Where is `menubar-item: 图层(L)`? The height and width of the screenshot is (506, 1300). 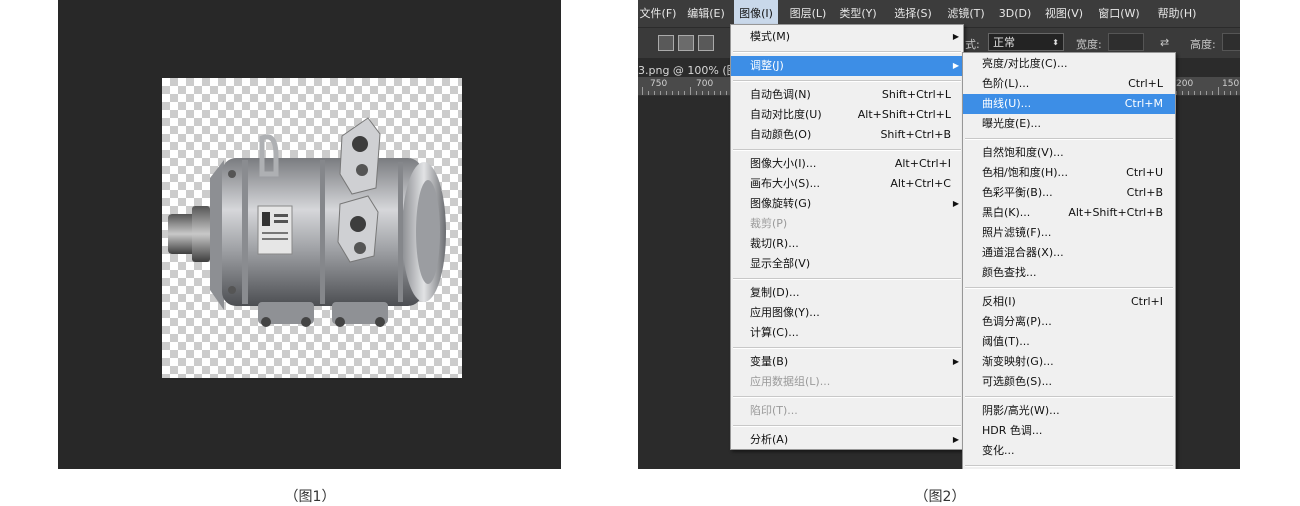
menubar-item: 图层(L) is located at coordinates (808, 13).